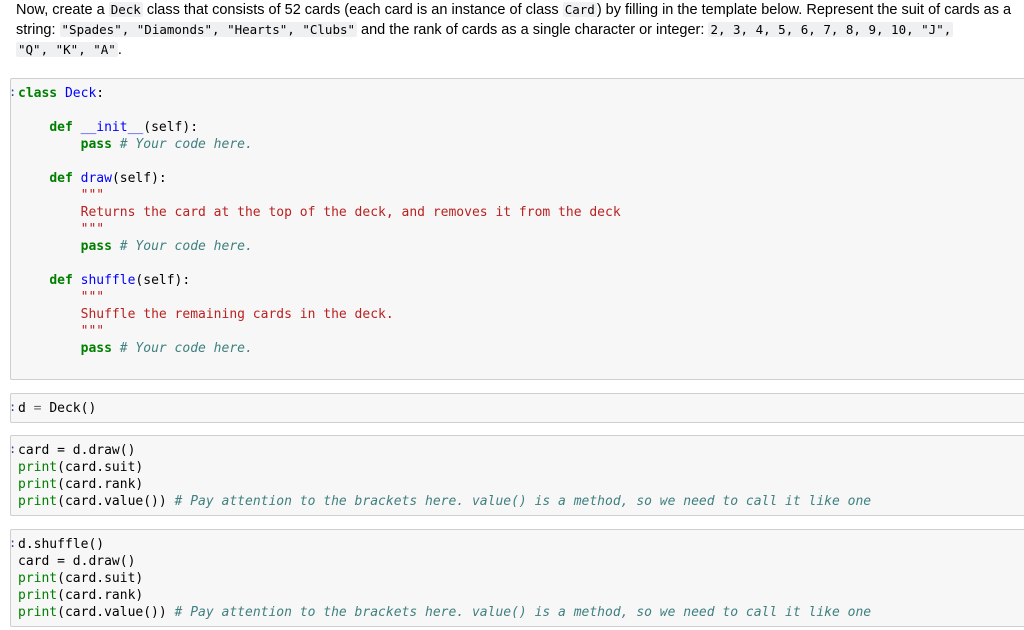 The width and height of the screenshot is (1024, 630). Describe the element at coordinates (73, 408) in the screenshot. I see `constructor-call: Deck()` at that location.